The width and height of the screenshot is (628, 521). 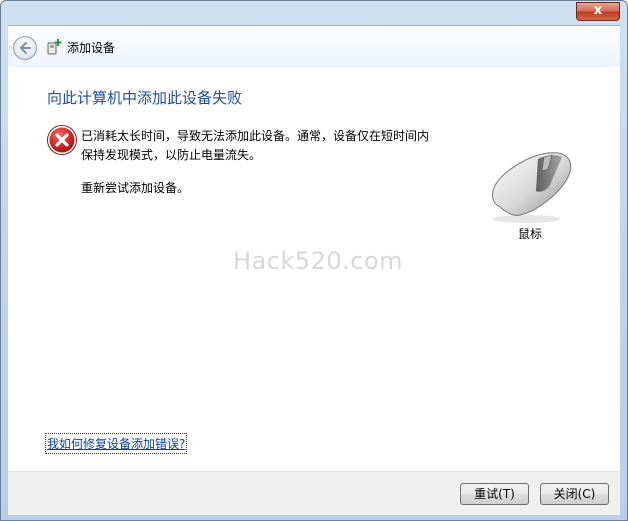 What do you see at coordinates (54, 47) in the screenshot?
I see `add-device-icon` at bounding box center [54, 47].